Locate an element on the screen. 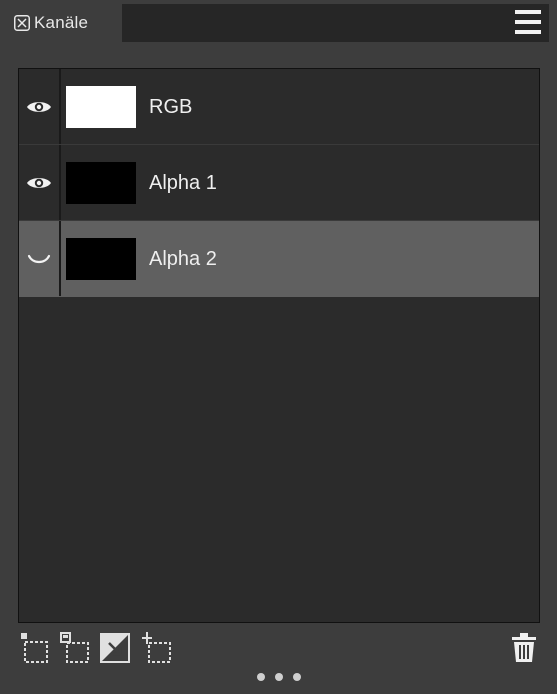 The width and height of the screenshot is (557, 694). eye-closed-icon is located at coordinates (39, 258).